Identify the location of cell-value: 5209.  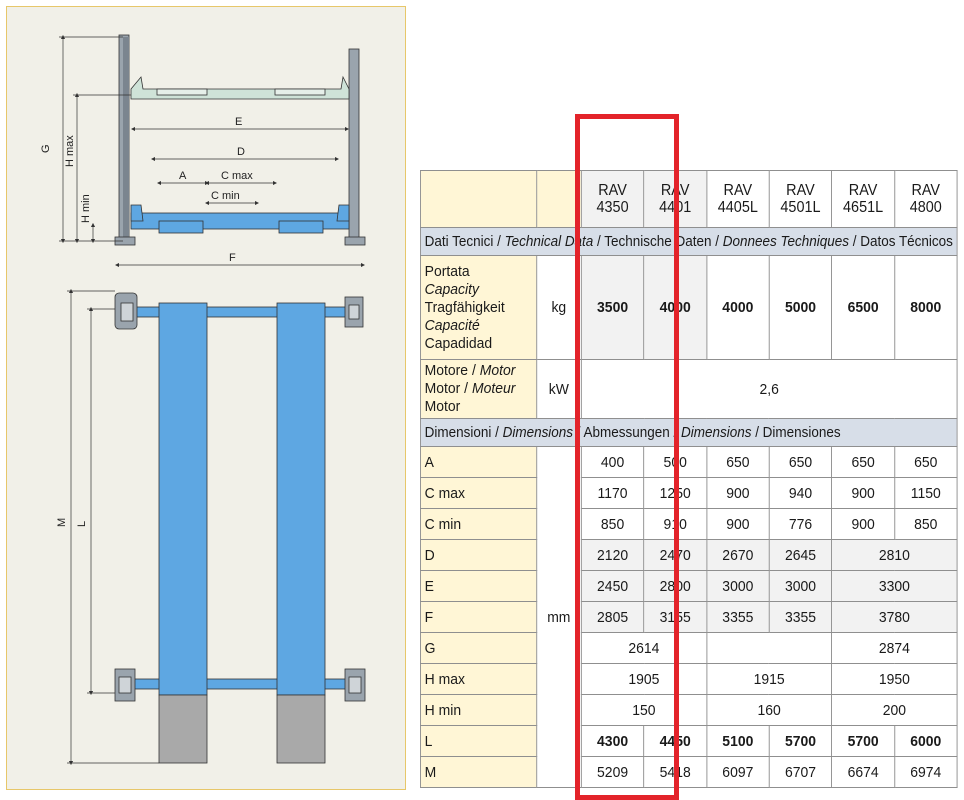
(612, 772).